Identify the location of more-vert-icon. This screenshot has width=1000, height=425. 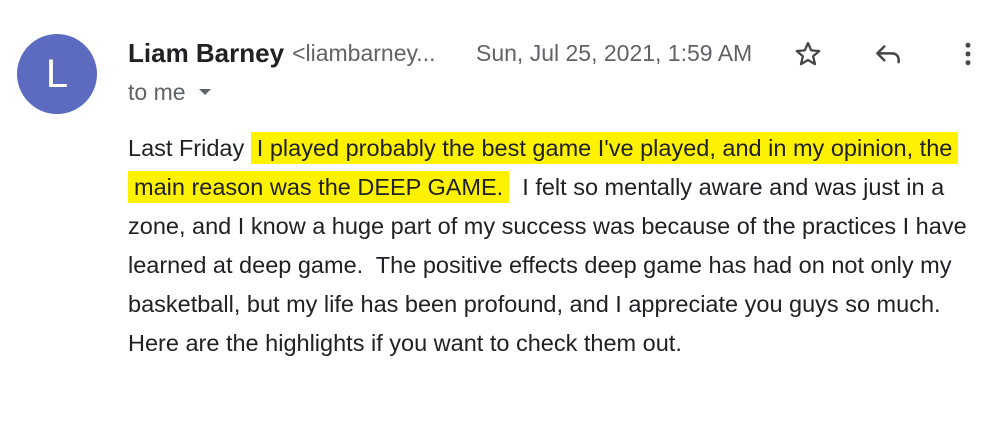
(968, 54).